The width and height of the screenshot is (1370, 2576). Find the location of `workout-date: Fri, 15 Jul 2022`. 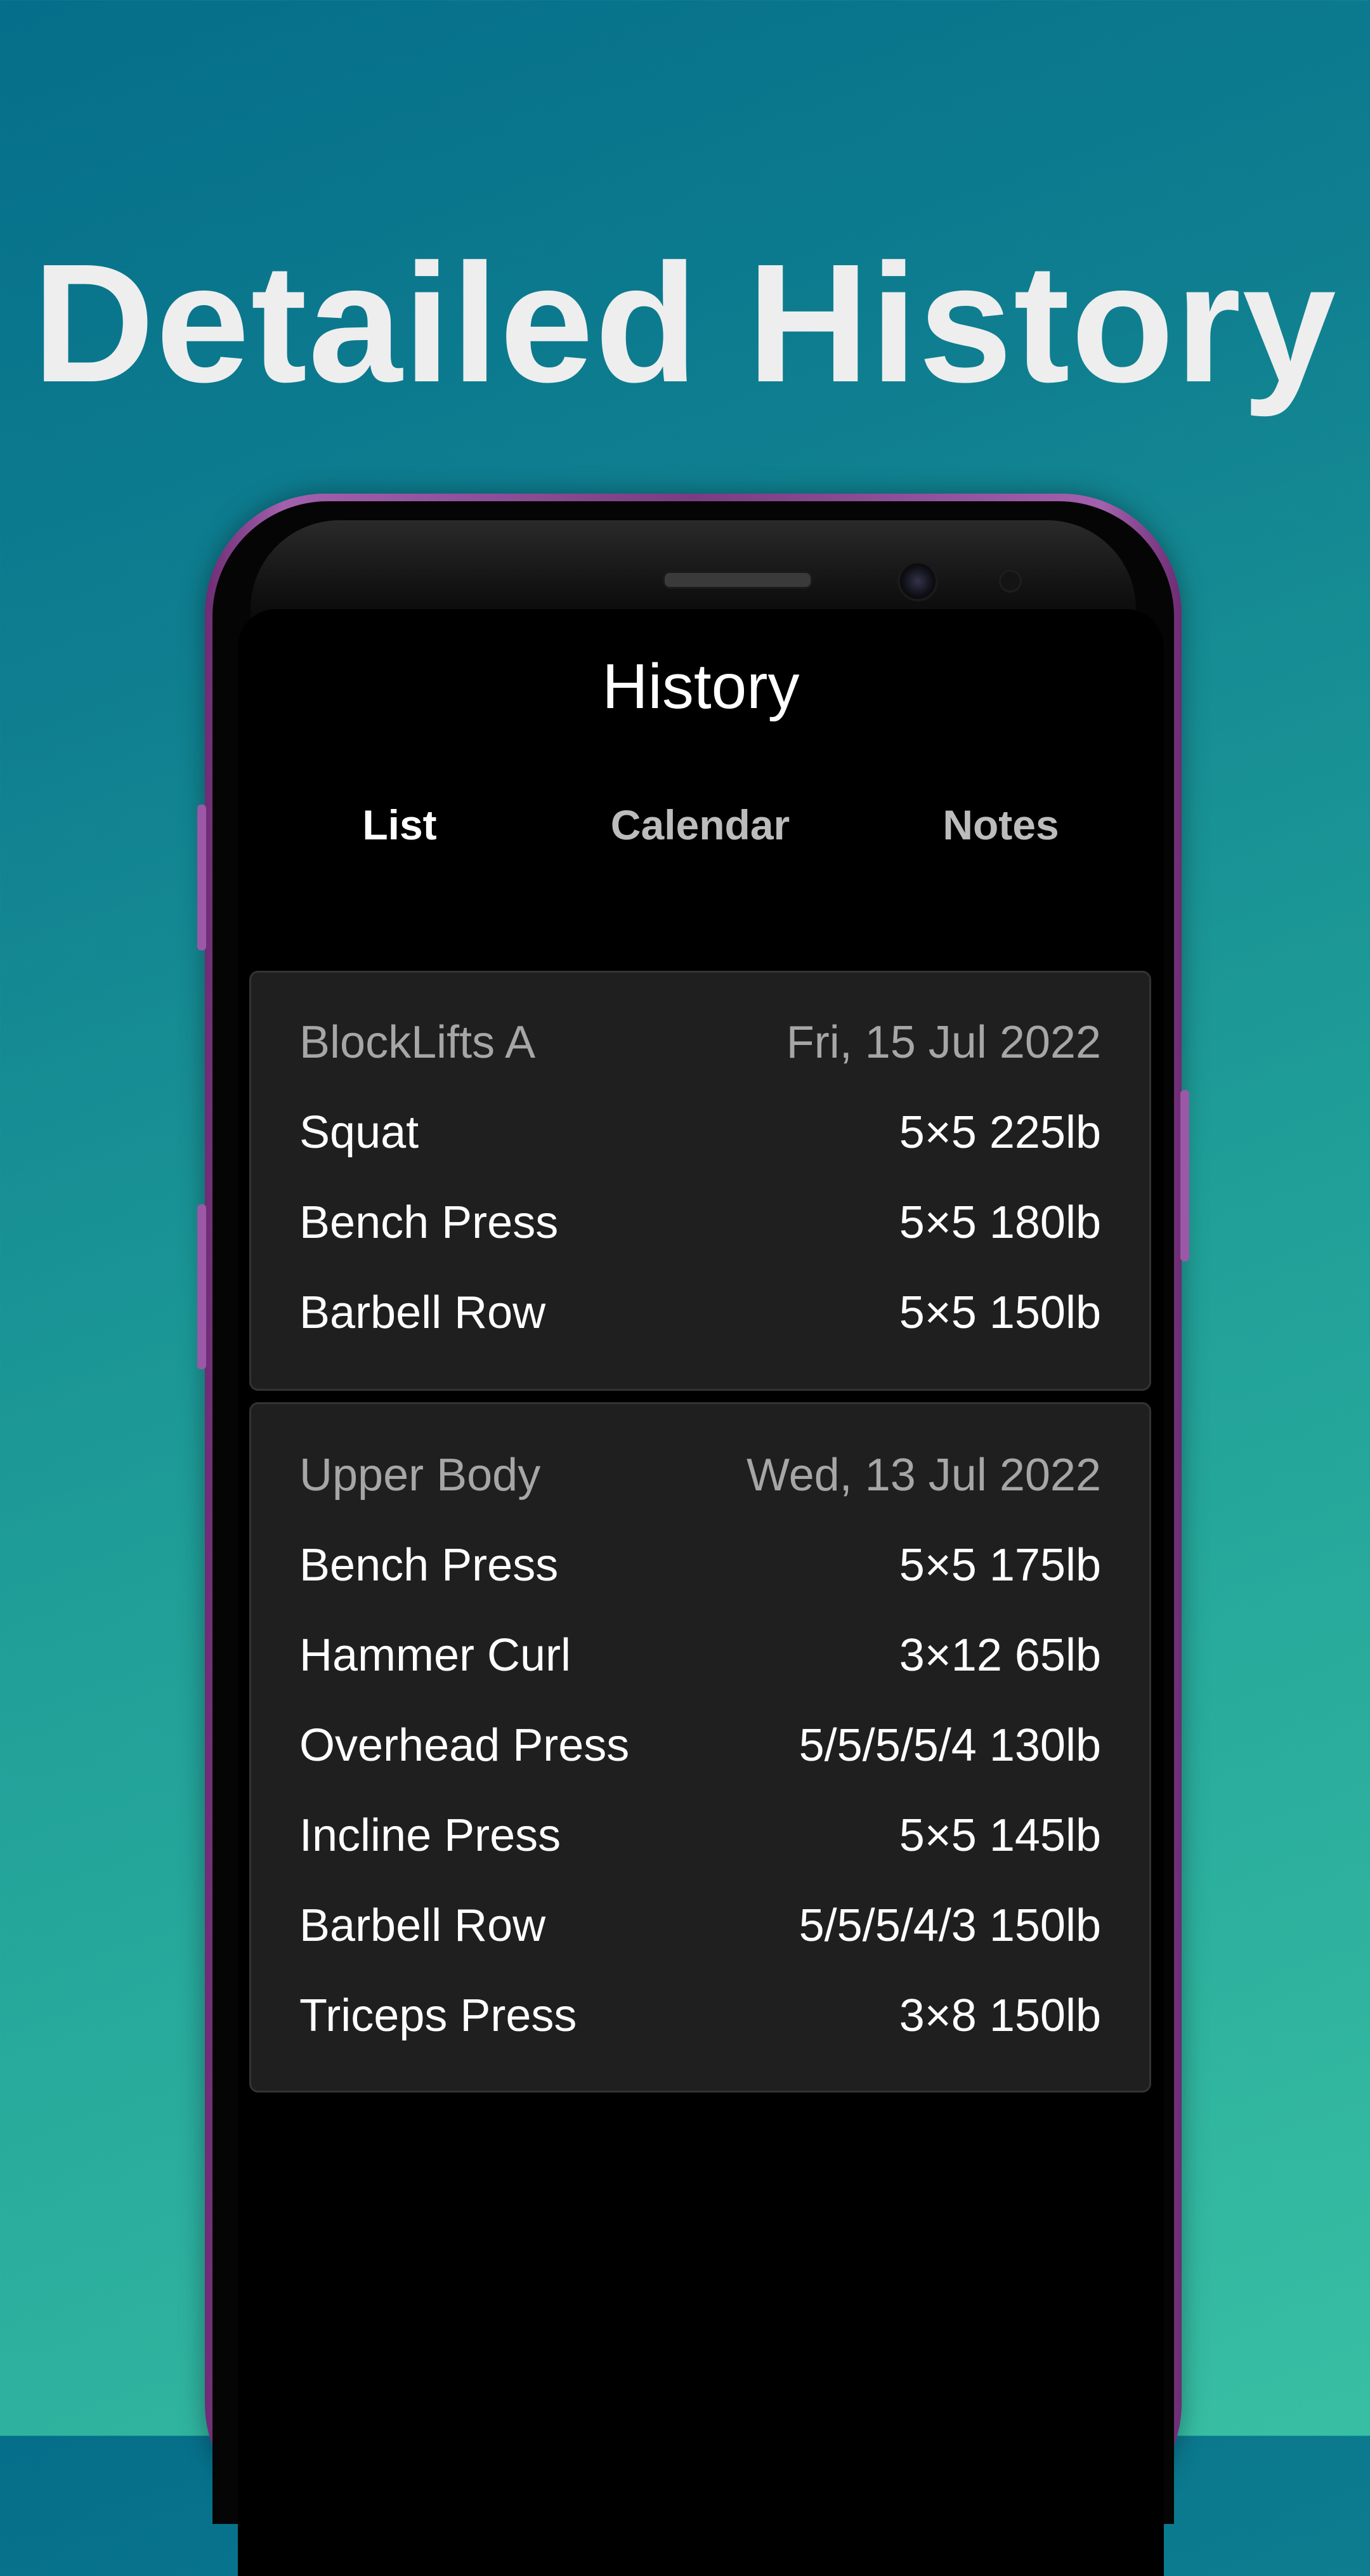

workout-date: Fri, 15 Jul 2022 is located at coordinates (943, 1042).